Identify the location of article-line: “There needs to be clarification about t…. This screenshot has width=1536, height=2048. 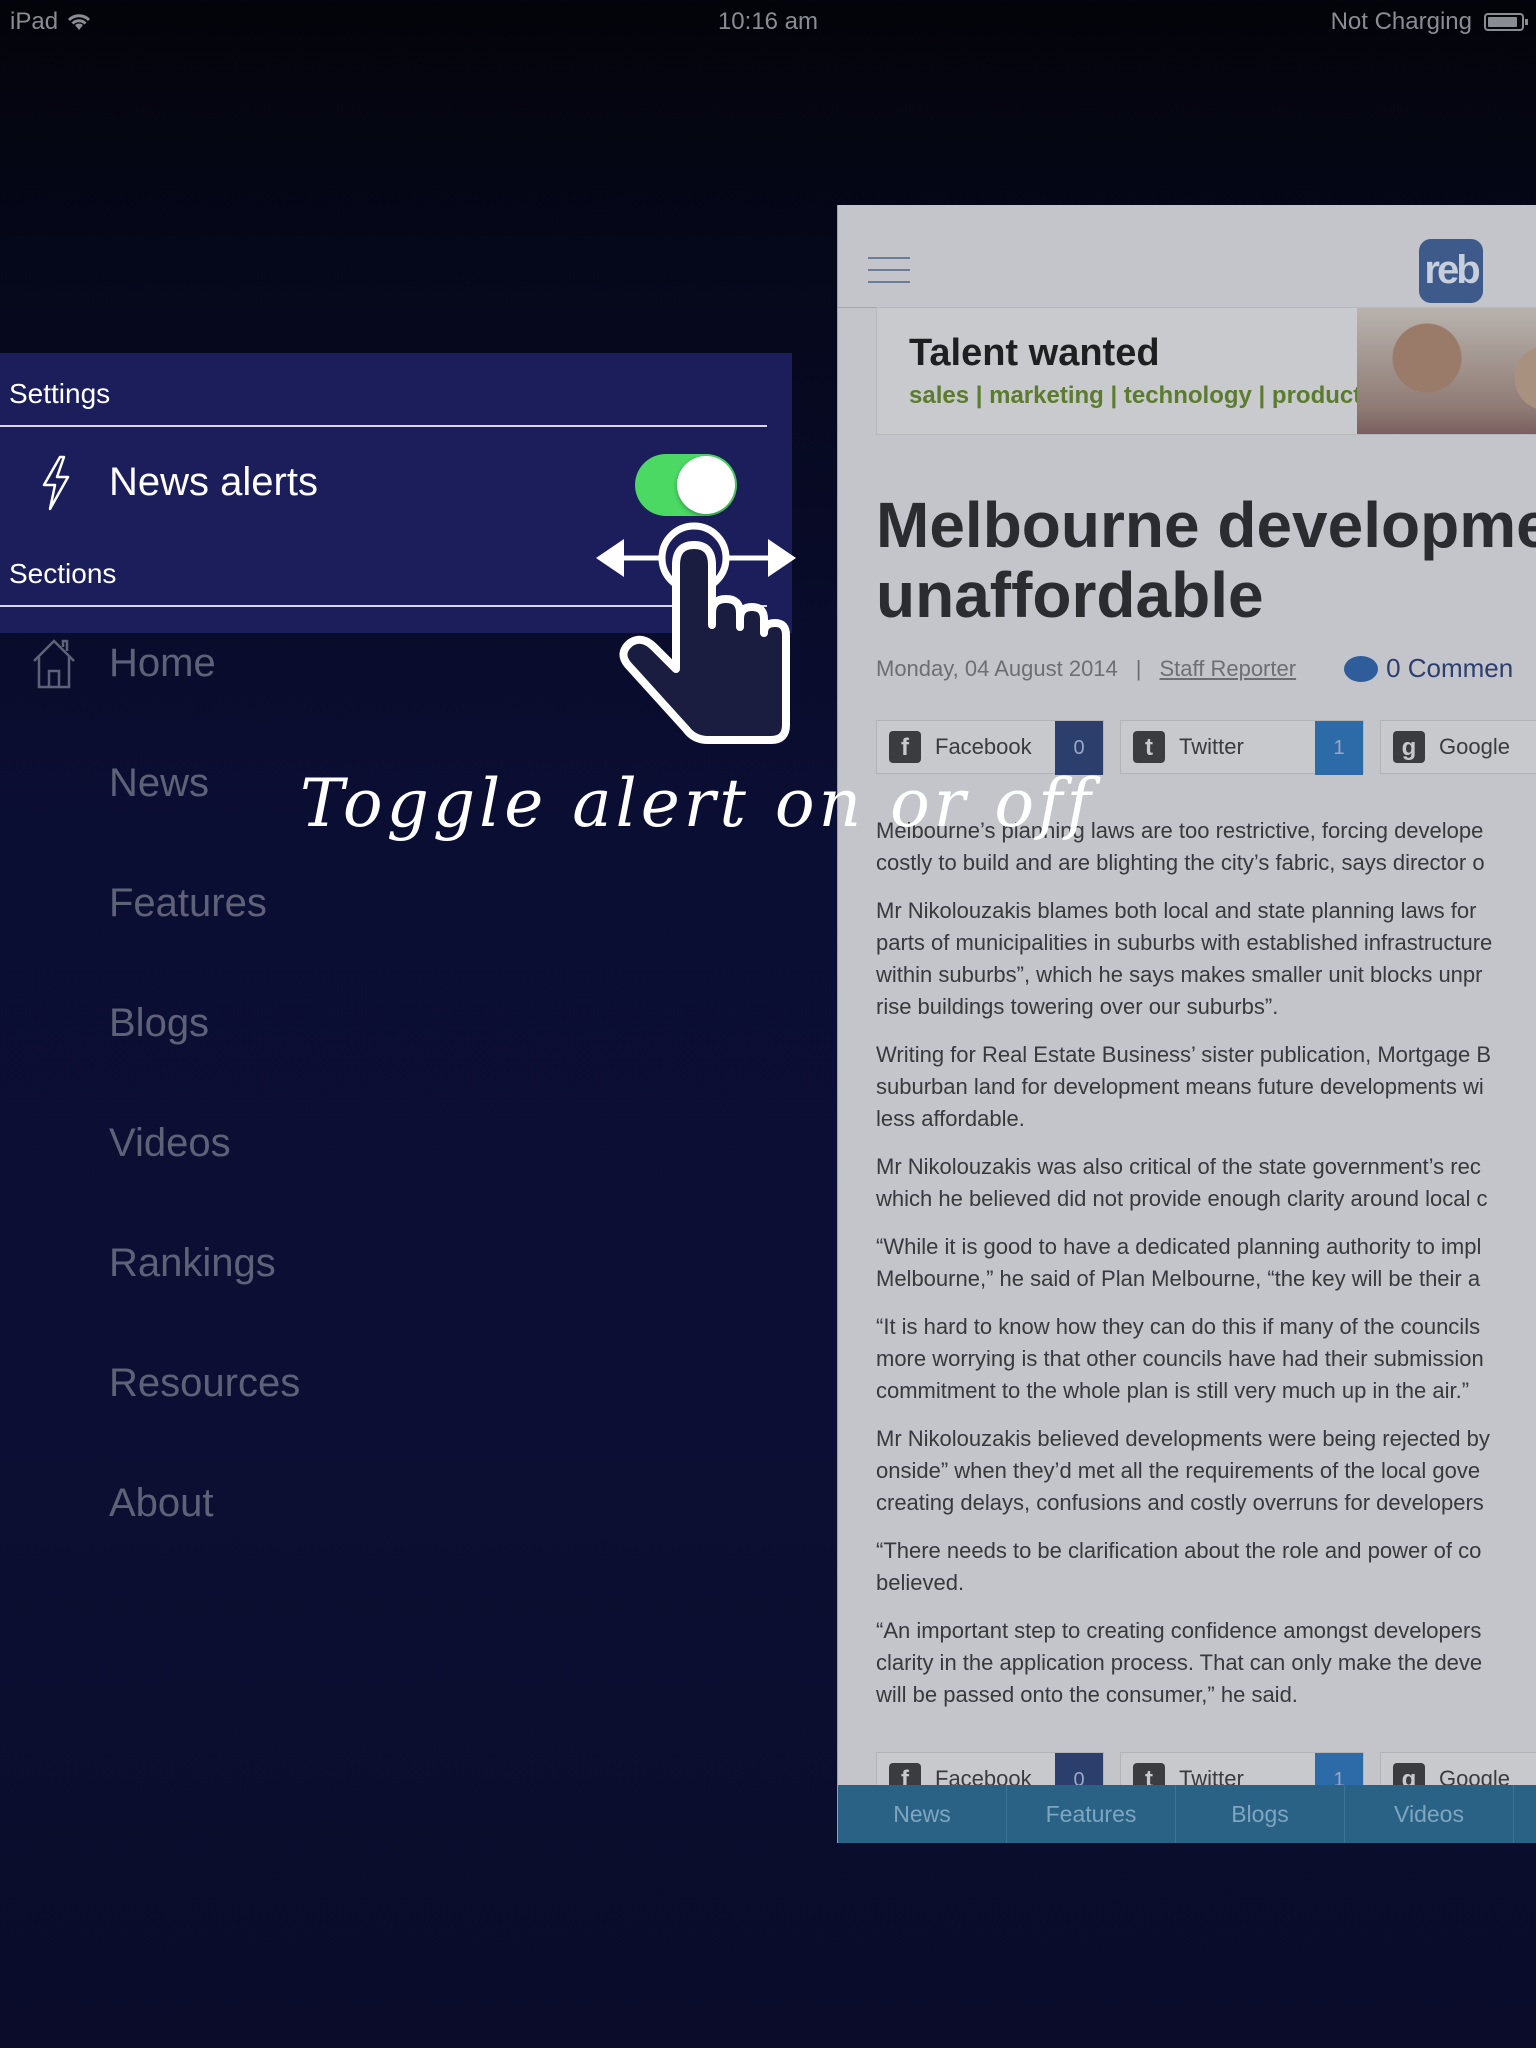
(1179, 1550).